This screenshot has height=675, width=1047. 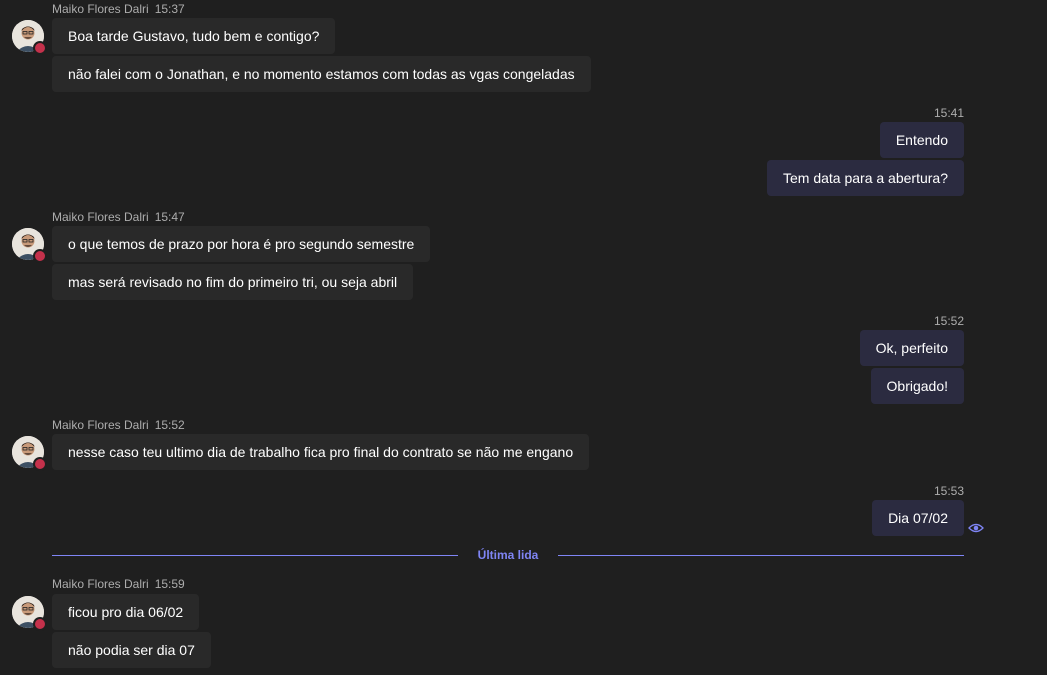 I want to click on outgoing-message: Dia 07/02, so click(x=918, y=518).